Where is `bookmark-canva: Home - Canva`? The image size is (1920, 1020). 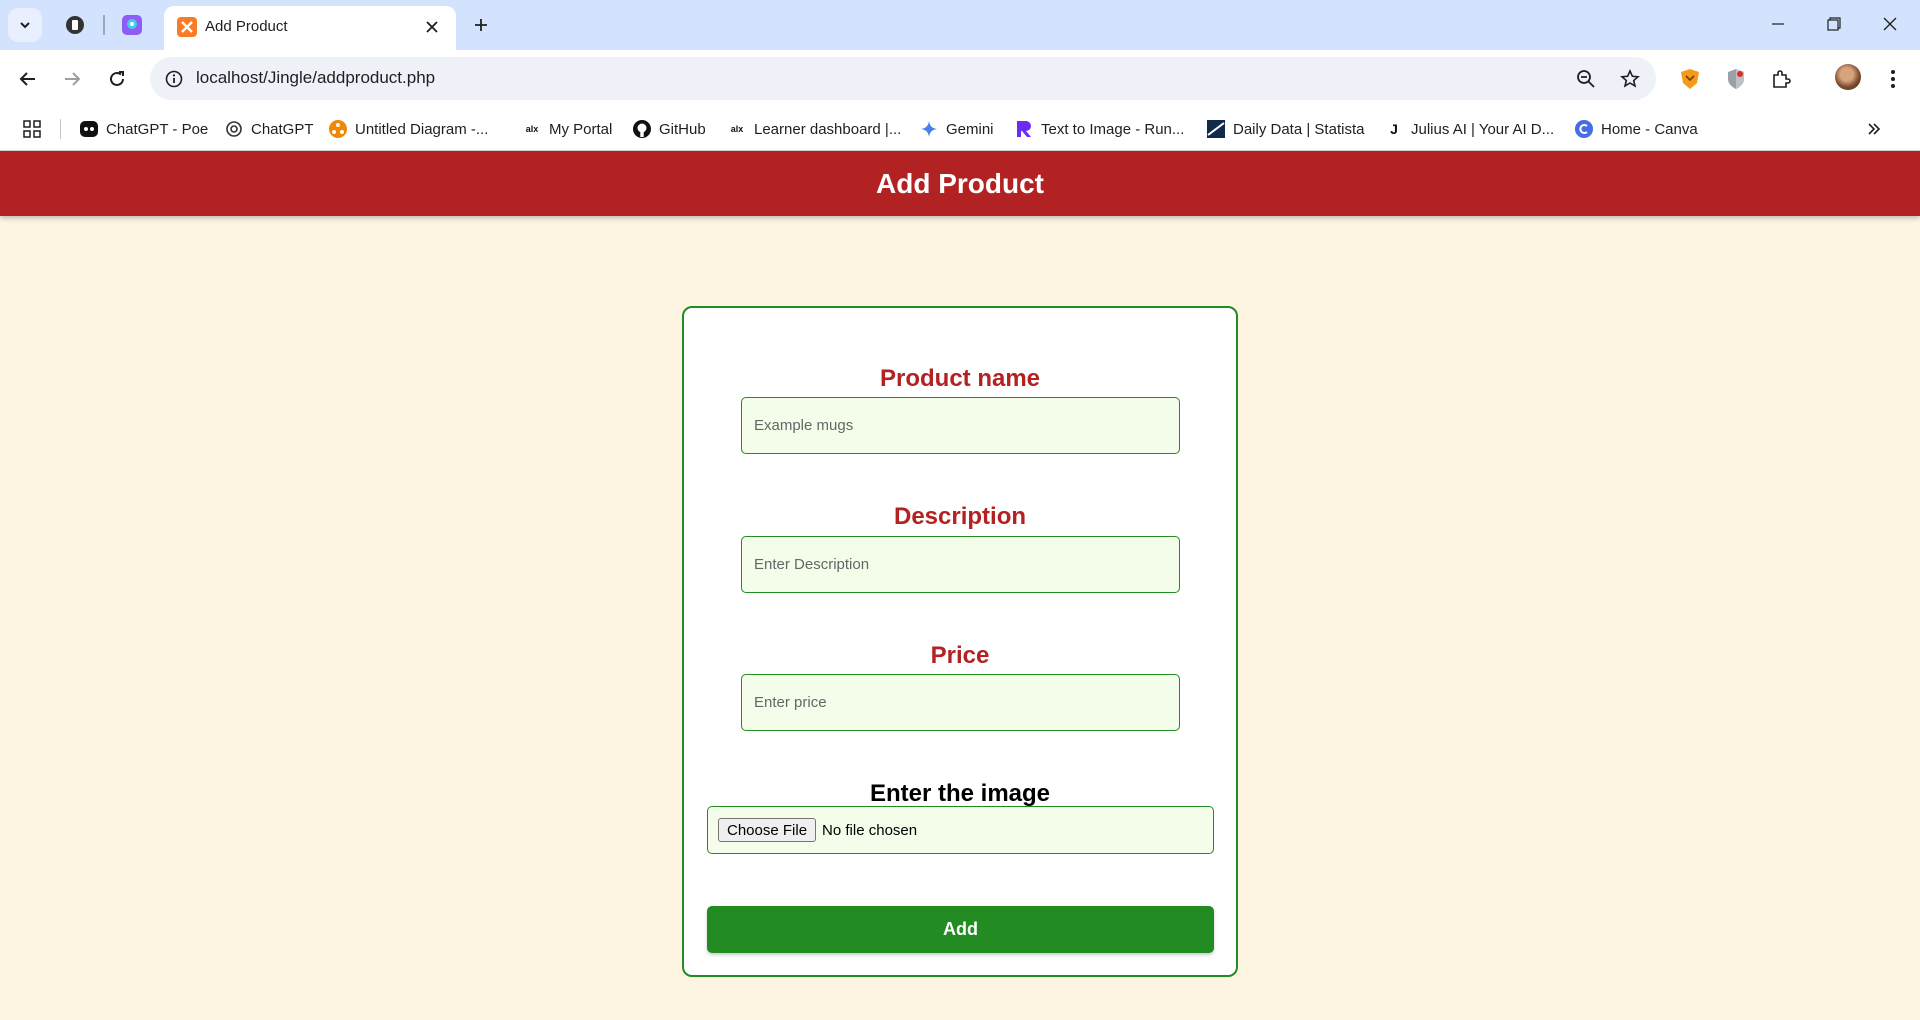
bookmark-canva: Home - Canva is located at coordinates (1636, 129).